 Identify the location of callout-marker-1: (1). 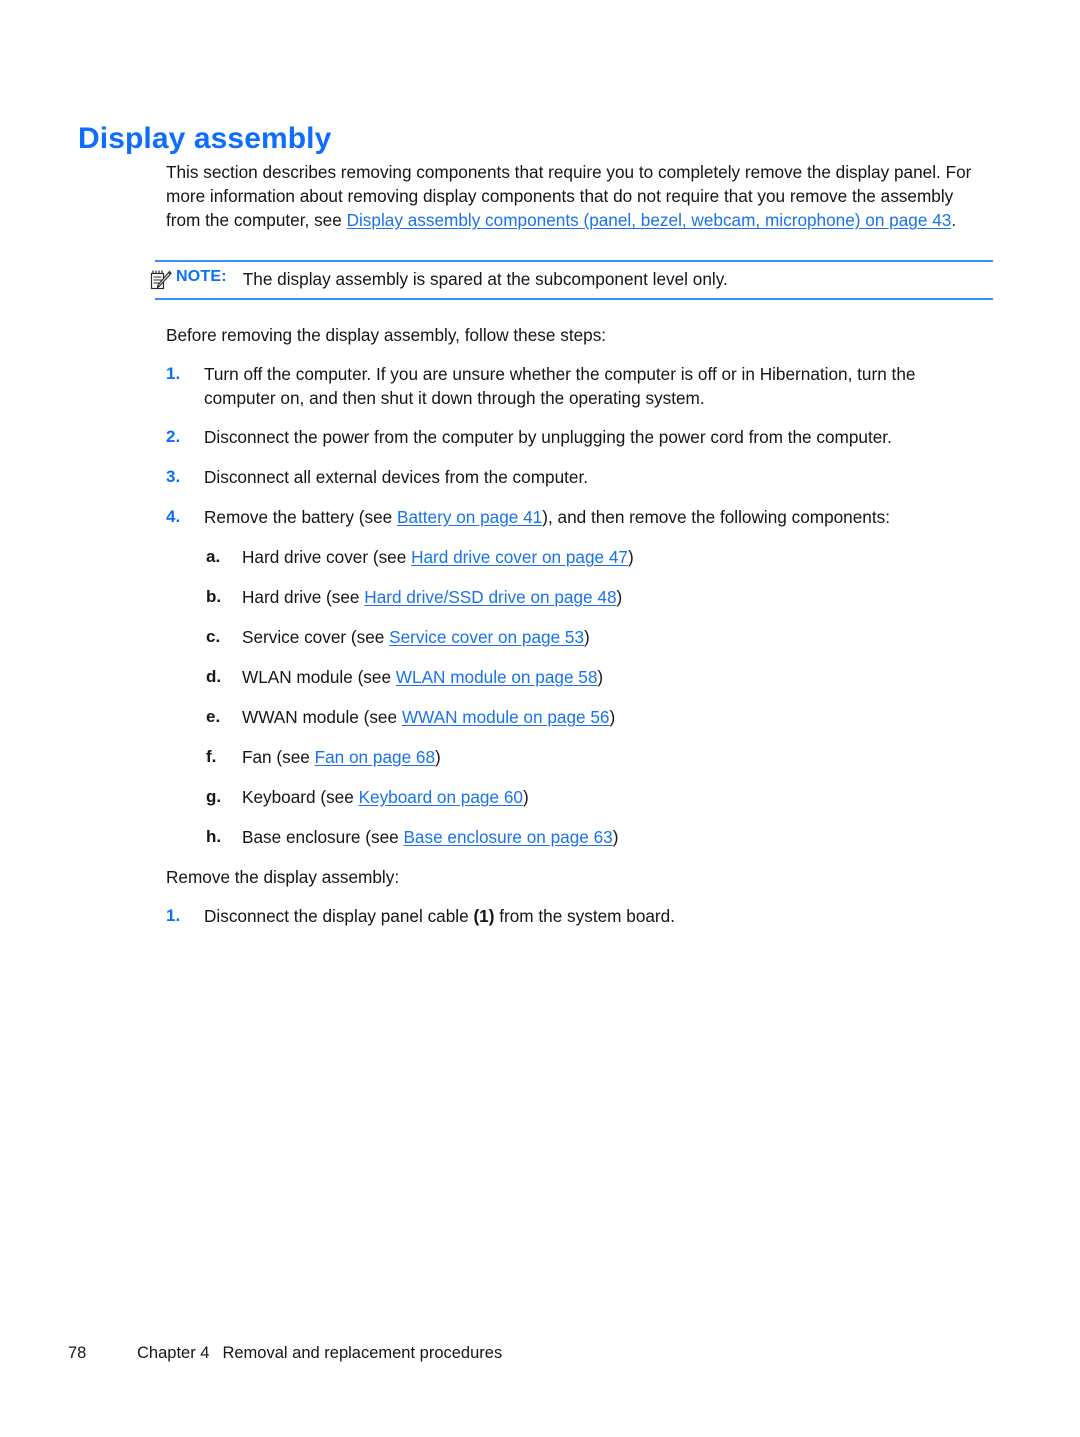
(484, 916).